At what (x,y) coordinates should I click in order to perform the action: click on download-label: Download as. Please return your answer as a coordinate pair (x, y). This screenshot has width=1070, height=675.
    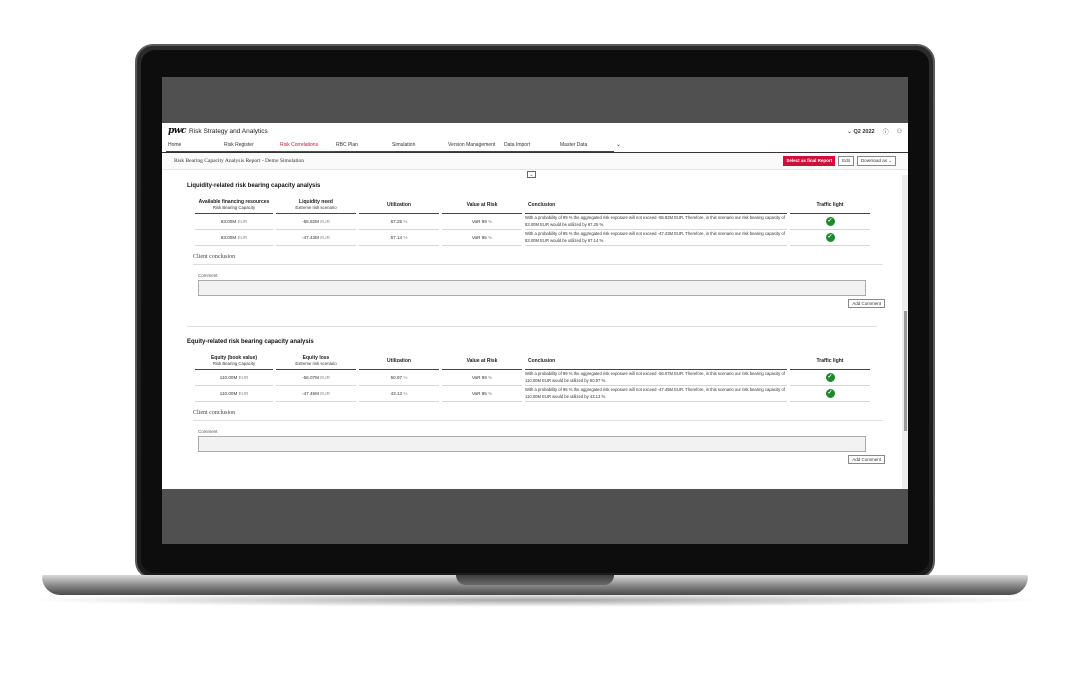
    Looking at the image, I should click on (873, 160).